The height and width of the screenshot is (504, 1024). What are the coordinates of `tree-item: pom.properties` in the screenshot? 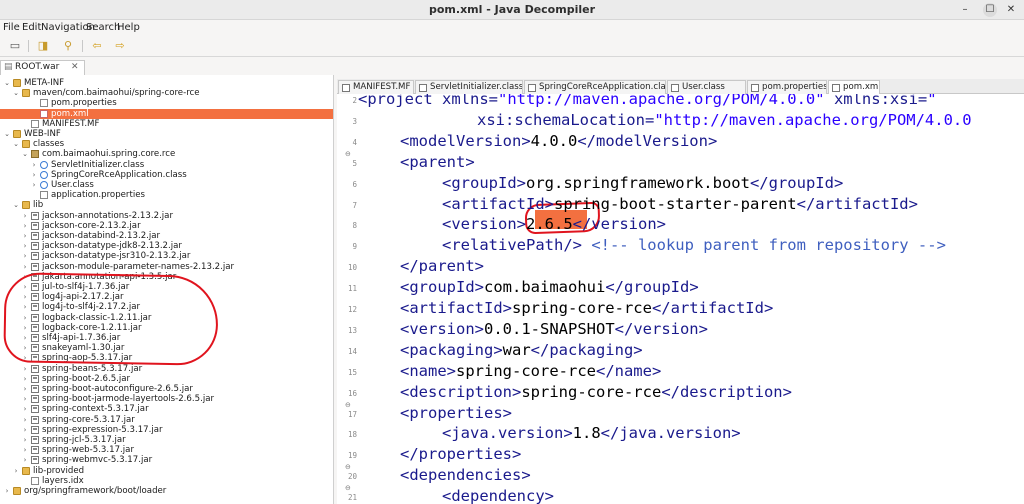 It's located at (166, 103).